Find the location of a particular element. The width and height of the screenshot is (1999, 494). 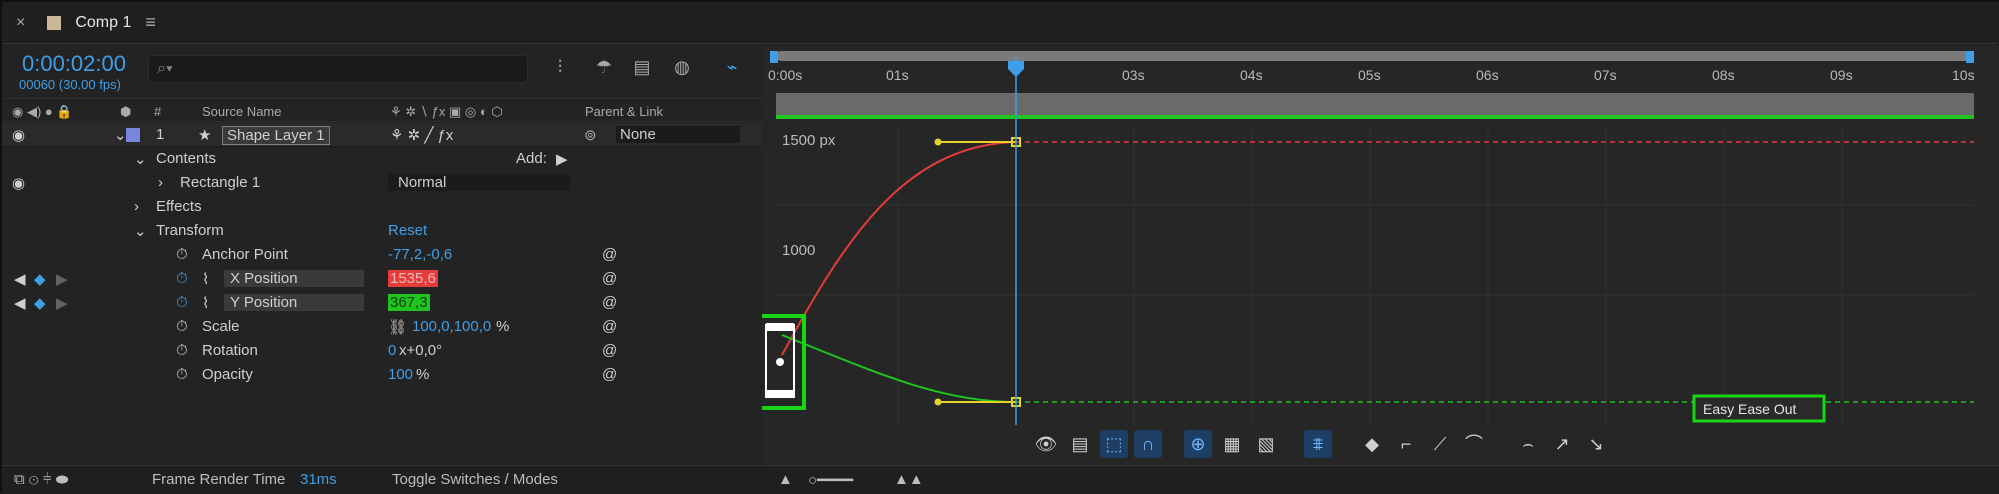

expand-chevron-icon: ⌄ is located at coordinates (120, 135).